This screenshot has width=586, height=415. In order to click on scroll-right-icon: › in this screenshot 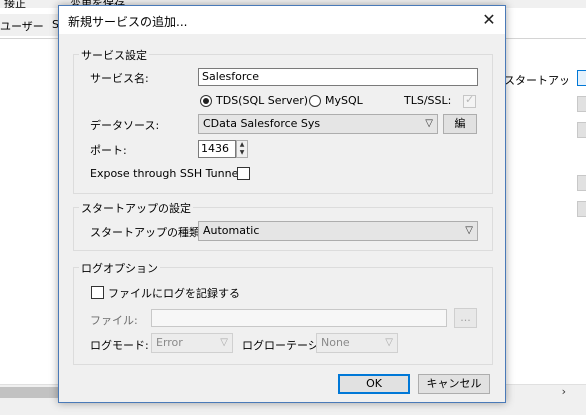, I will do `click(564, 391)`.